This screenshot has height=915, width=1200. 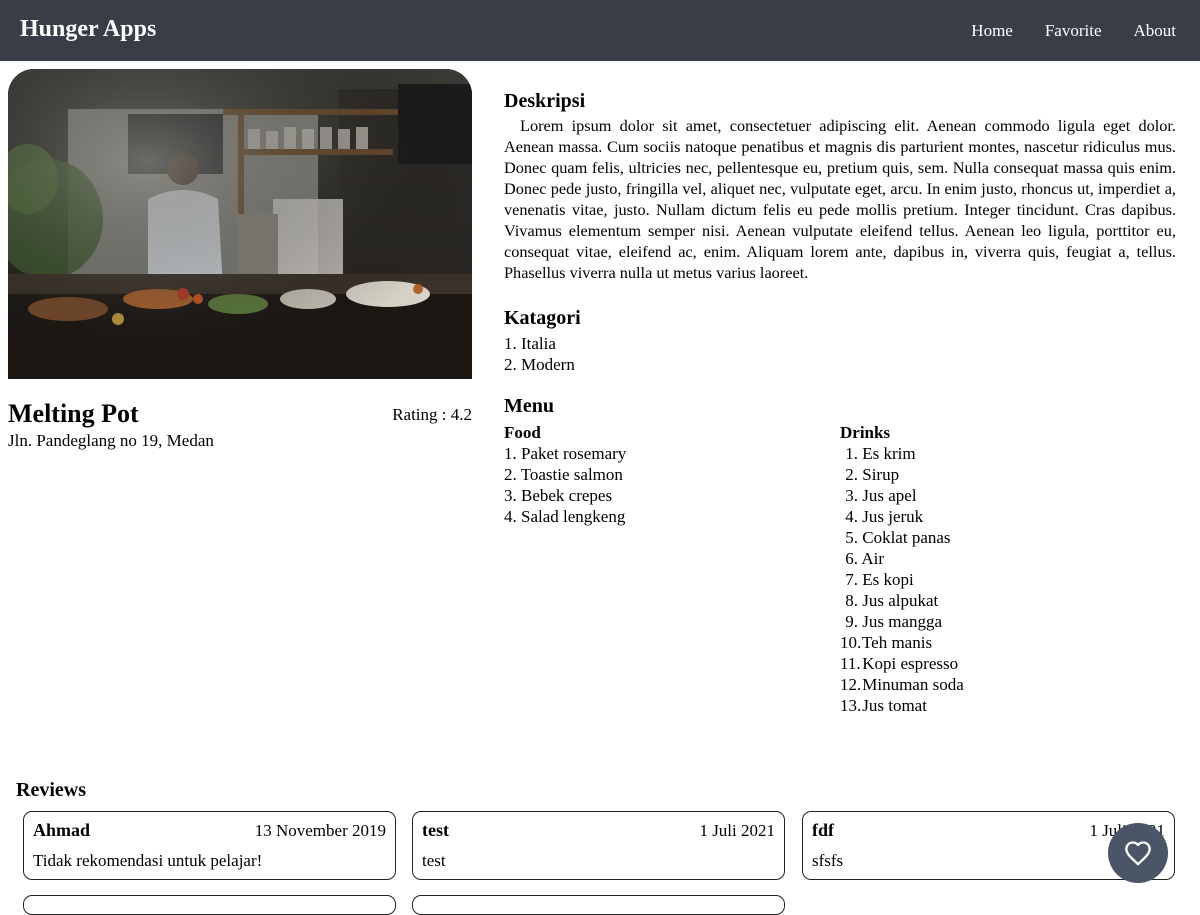 I want to click on category-list: 1. Italia 2. Modern, so click(x=840, y=354).